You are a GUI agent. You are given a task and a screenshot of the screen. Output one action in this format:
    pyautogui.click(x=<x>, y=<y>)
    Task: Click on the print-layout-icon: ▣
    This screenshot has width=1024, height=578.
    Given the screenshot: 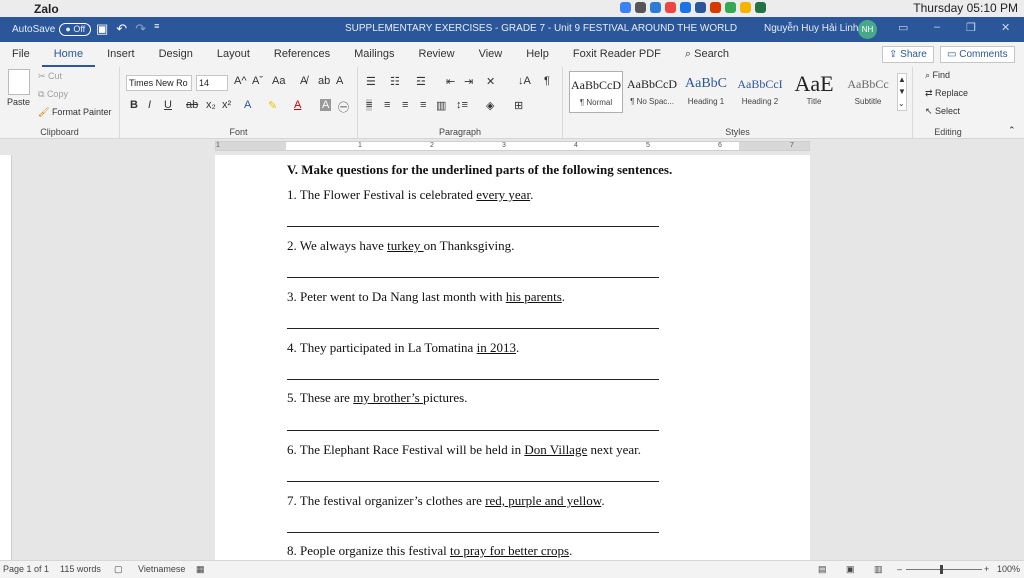 What is the action you would take?
    pyautogui.click(x=850, y=569)
    